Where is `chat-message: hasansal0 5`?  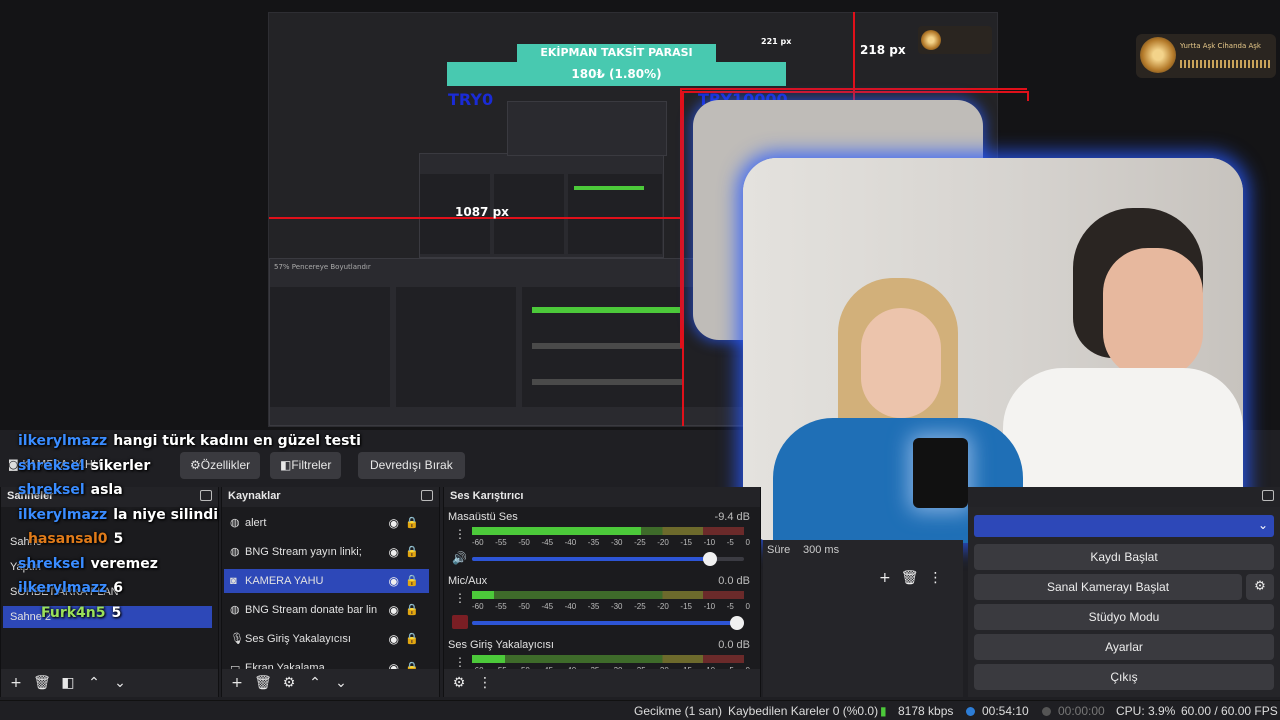 chat-message: hasansal0 5 is located at coordinates (75, 539).